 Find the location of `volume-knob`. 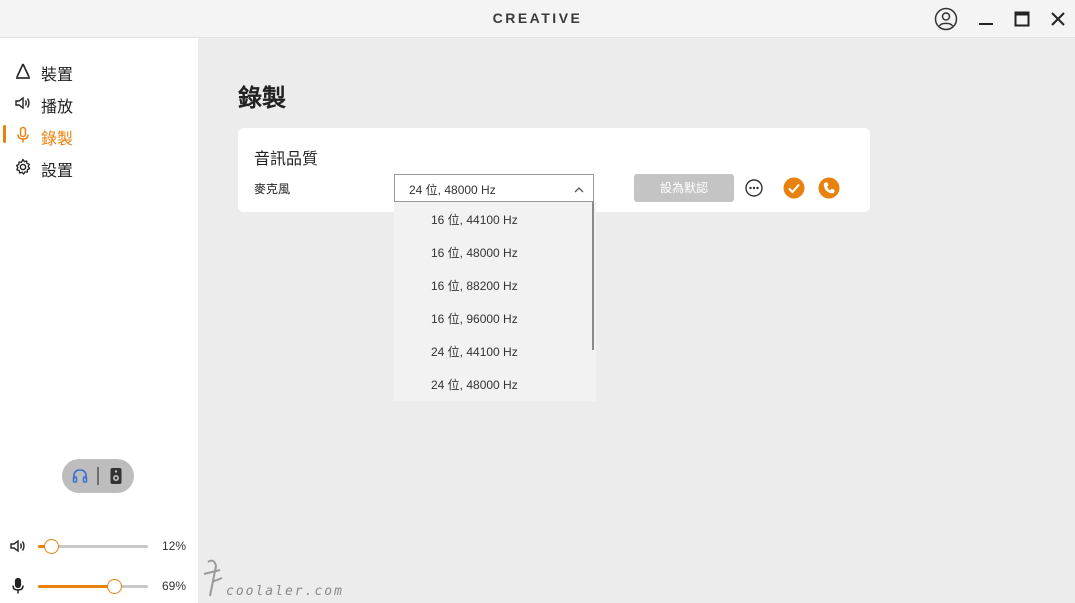

volume-knob is located at coordinates (52, 546).